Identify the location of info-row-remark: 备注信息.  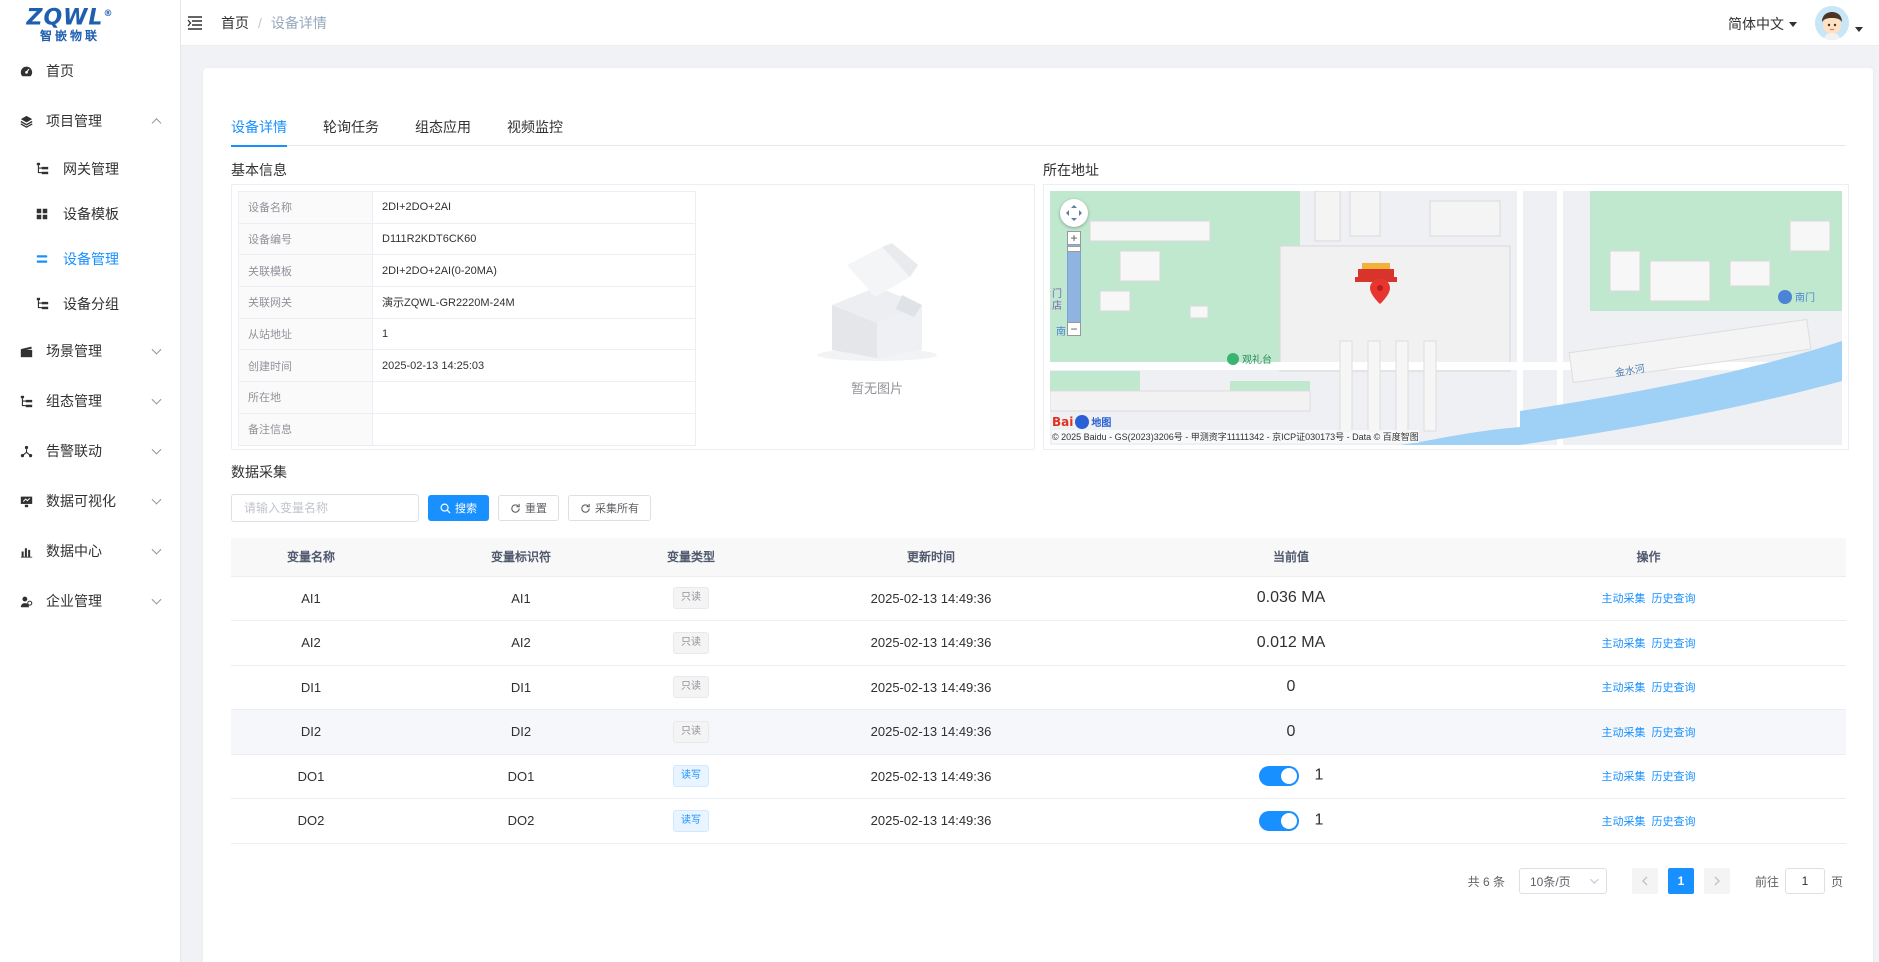
(467, 429).